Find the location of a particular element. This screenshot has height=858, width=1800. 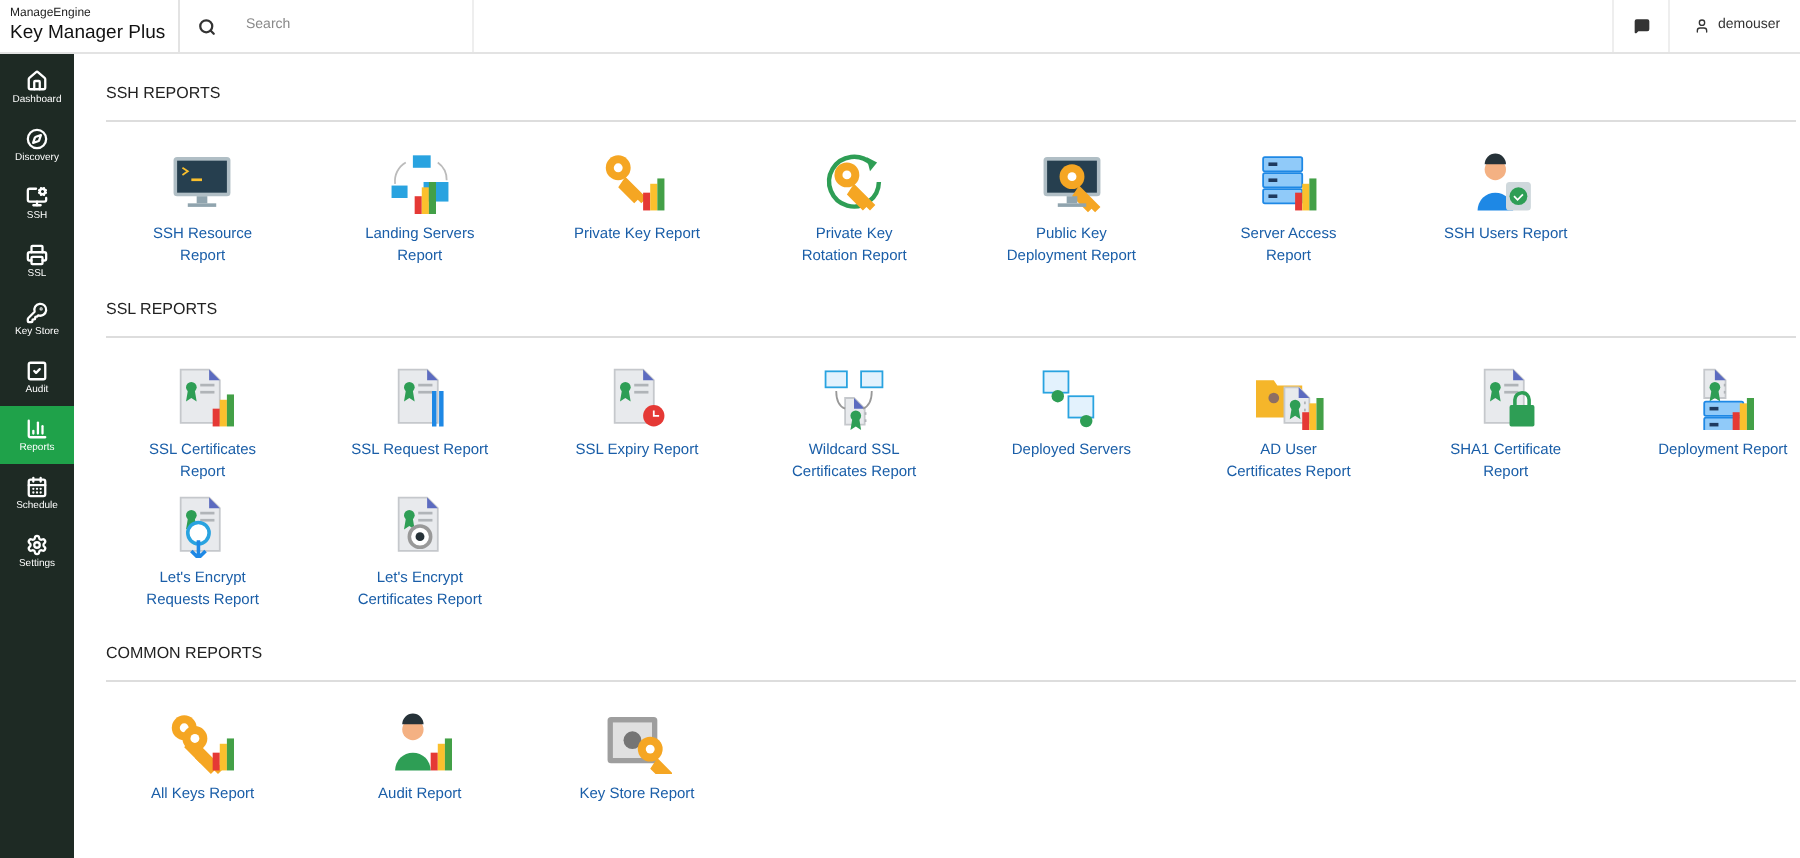

section-title: COMMON REPORTS is located at coordinates (185, 654).